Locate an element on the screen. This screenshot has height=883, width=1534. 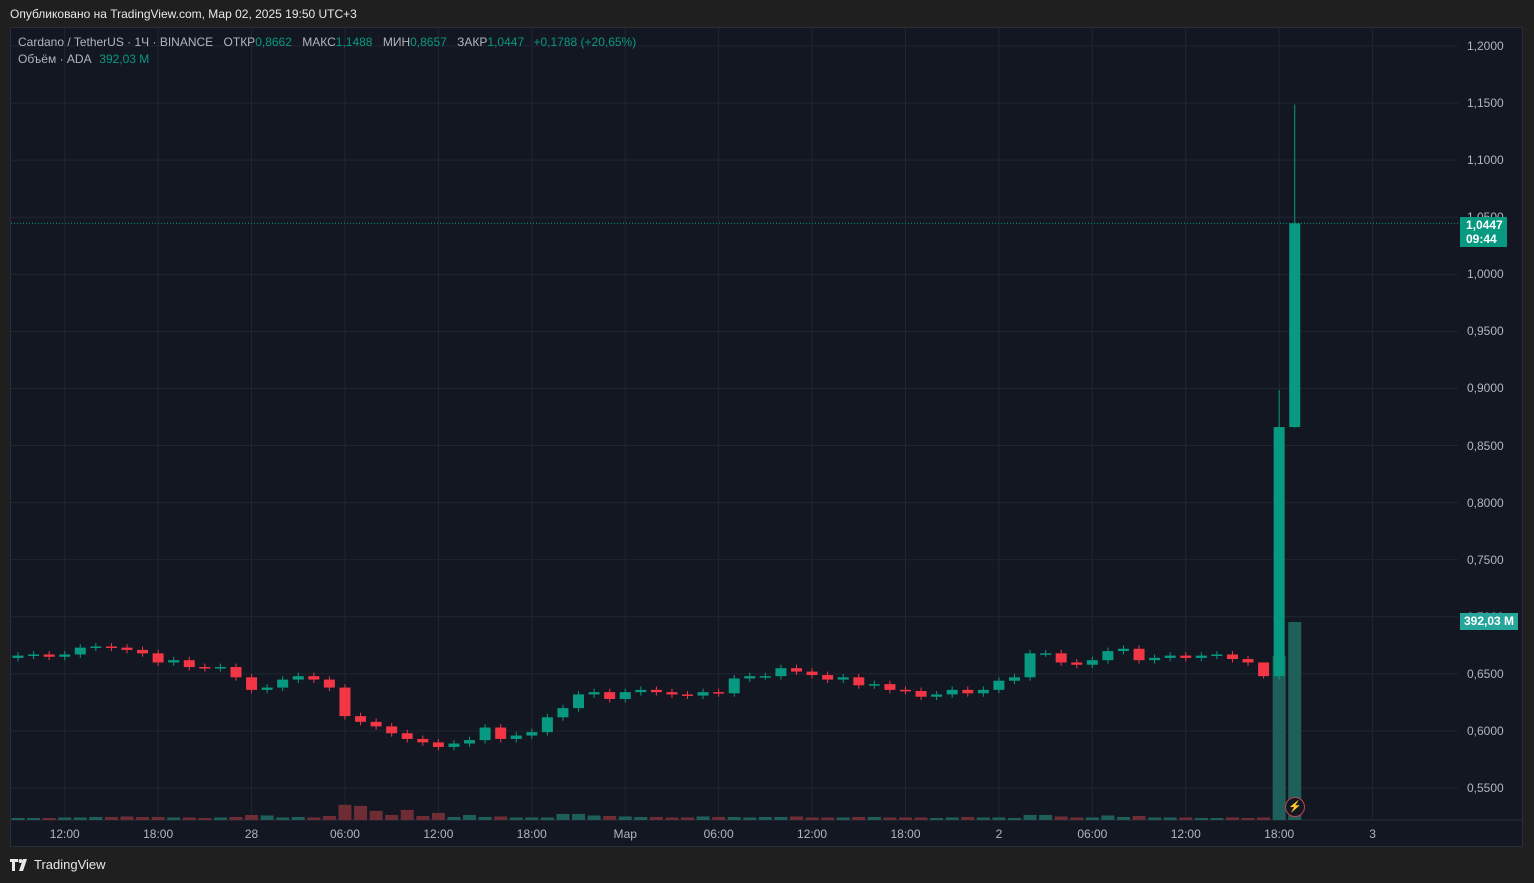
time-axis-label: Мар is located at coordinates (625, 834).